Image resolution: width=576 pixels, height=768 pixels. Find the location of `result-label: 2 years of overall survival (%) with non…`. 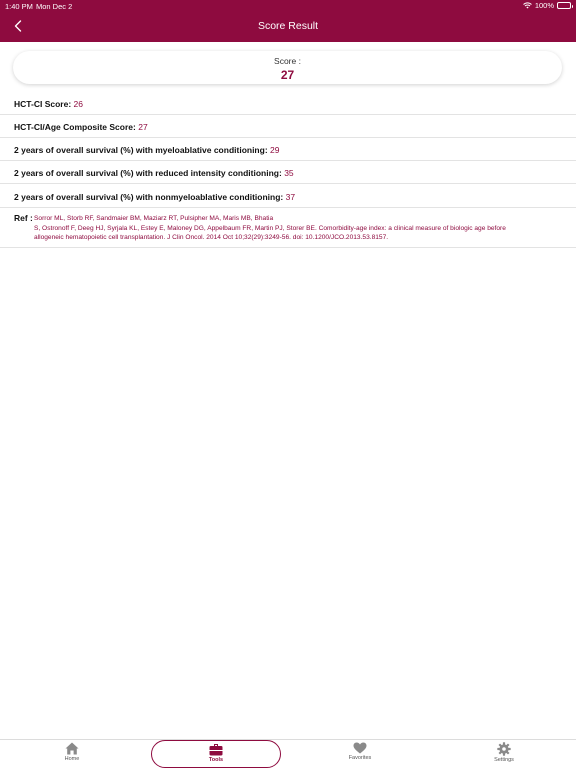

result-label: 2 years of overall survival (%) with non… is located at coordinates (149, 197).